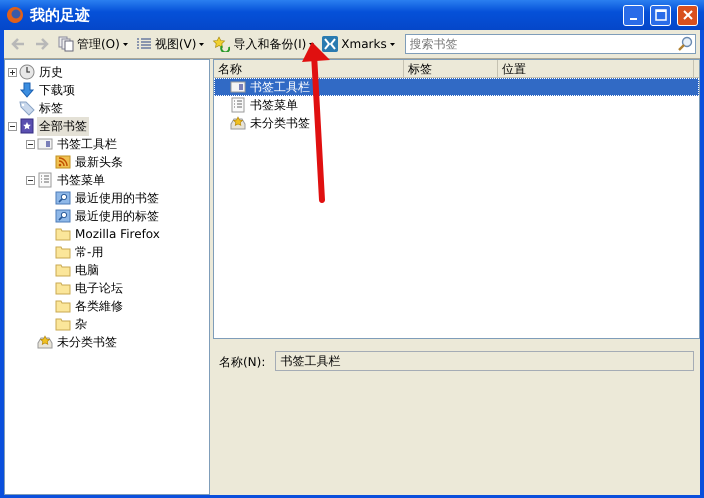 The image size is (704, 498). Describe the element at coordinates (221, 44) in the screenshot. I see `star-arrows-icon` at that location.